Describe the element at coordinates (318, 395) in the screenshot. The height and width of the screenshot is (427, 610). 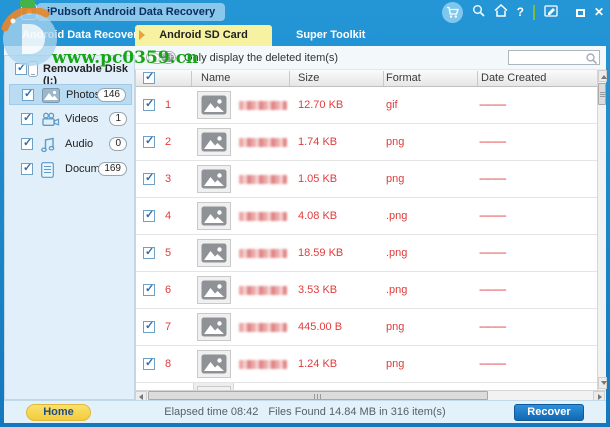
I see `horizontal-scroll-thumb` at that location.